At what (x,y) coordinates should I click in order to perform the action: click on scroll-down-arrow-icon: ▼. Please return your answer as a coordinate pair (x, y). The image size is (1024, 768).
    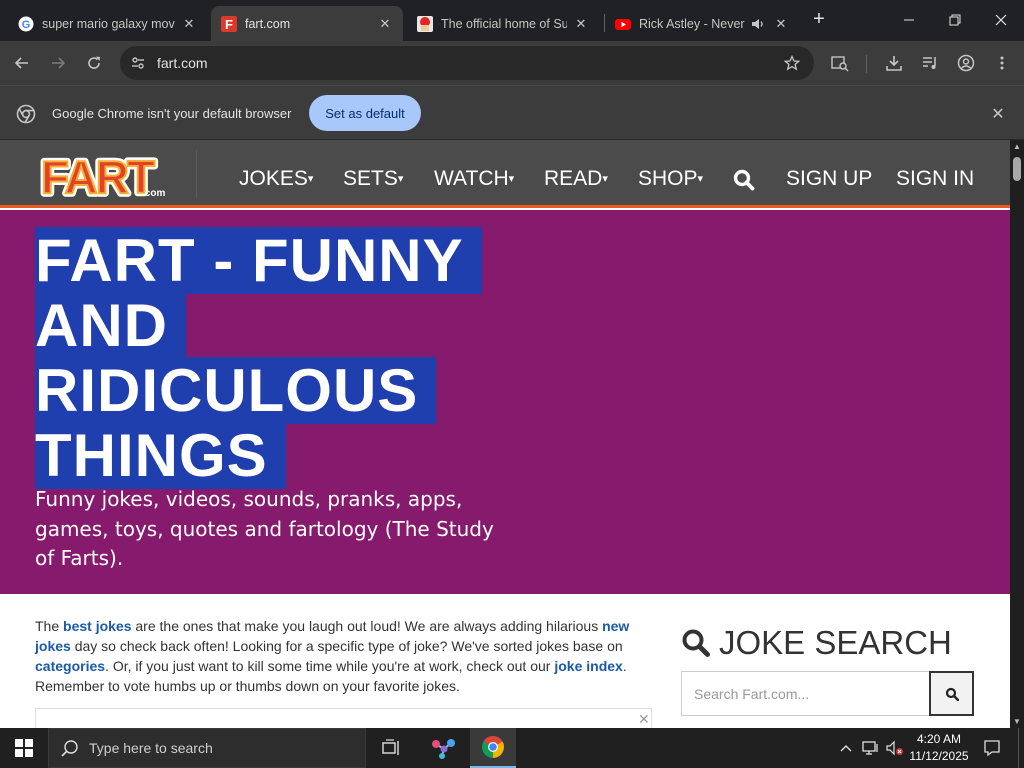
    Looking at the image, I should click on (1017, 721).